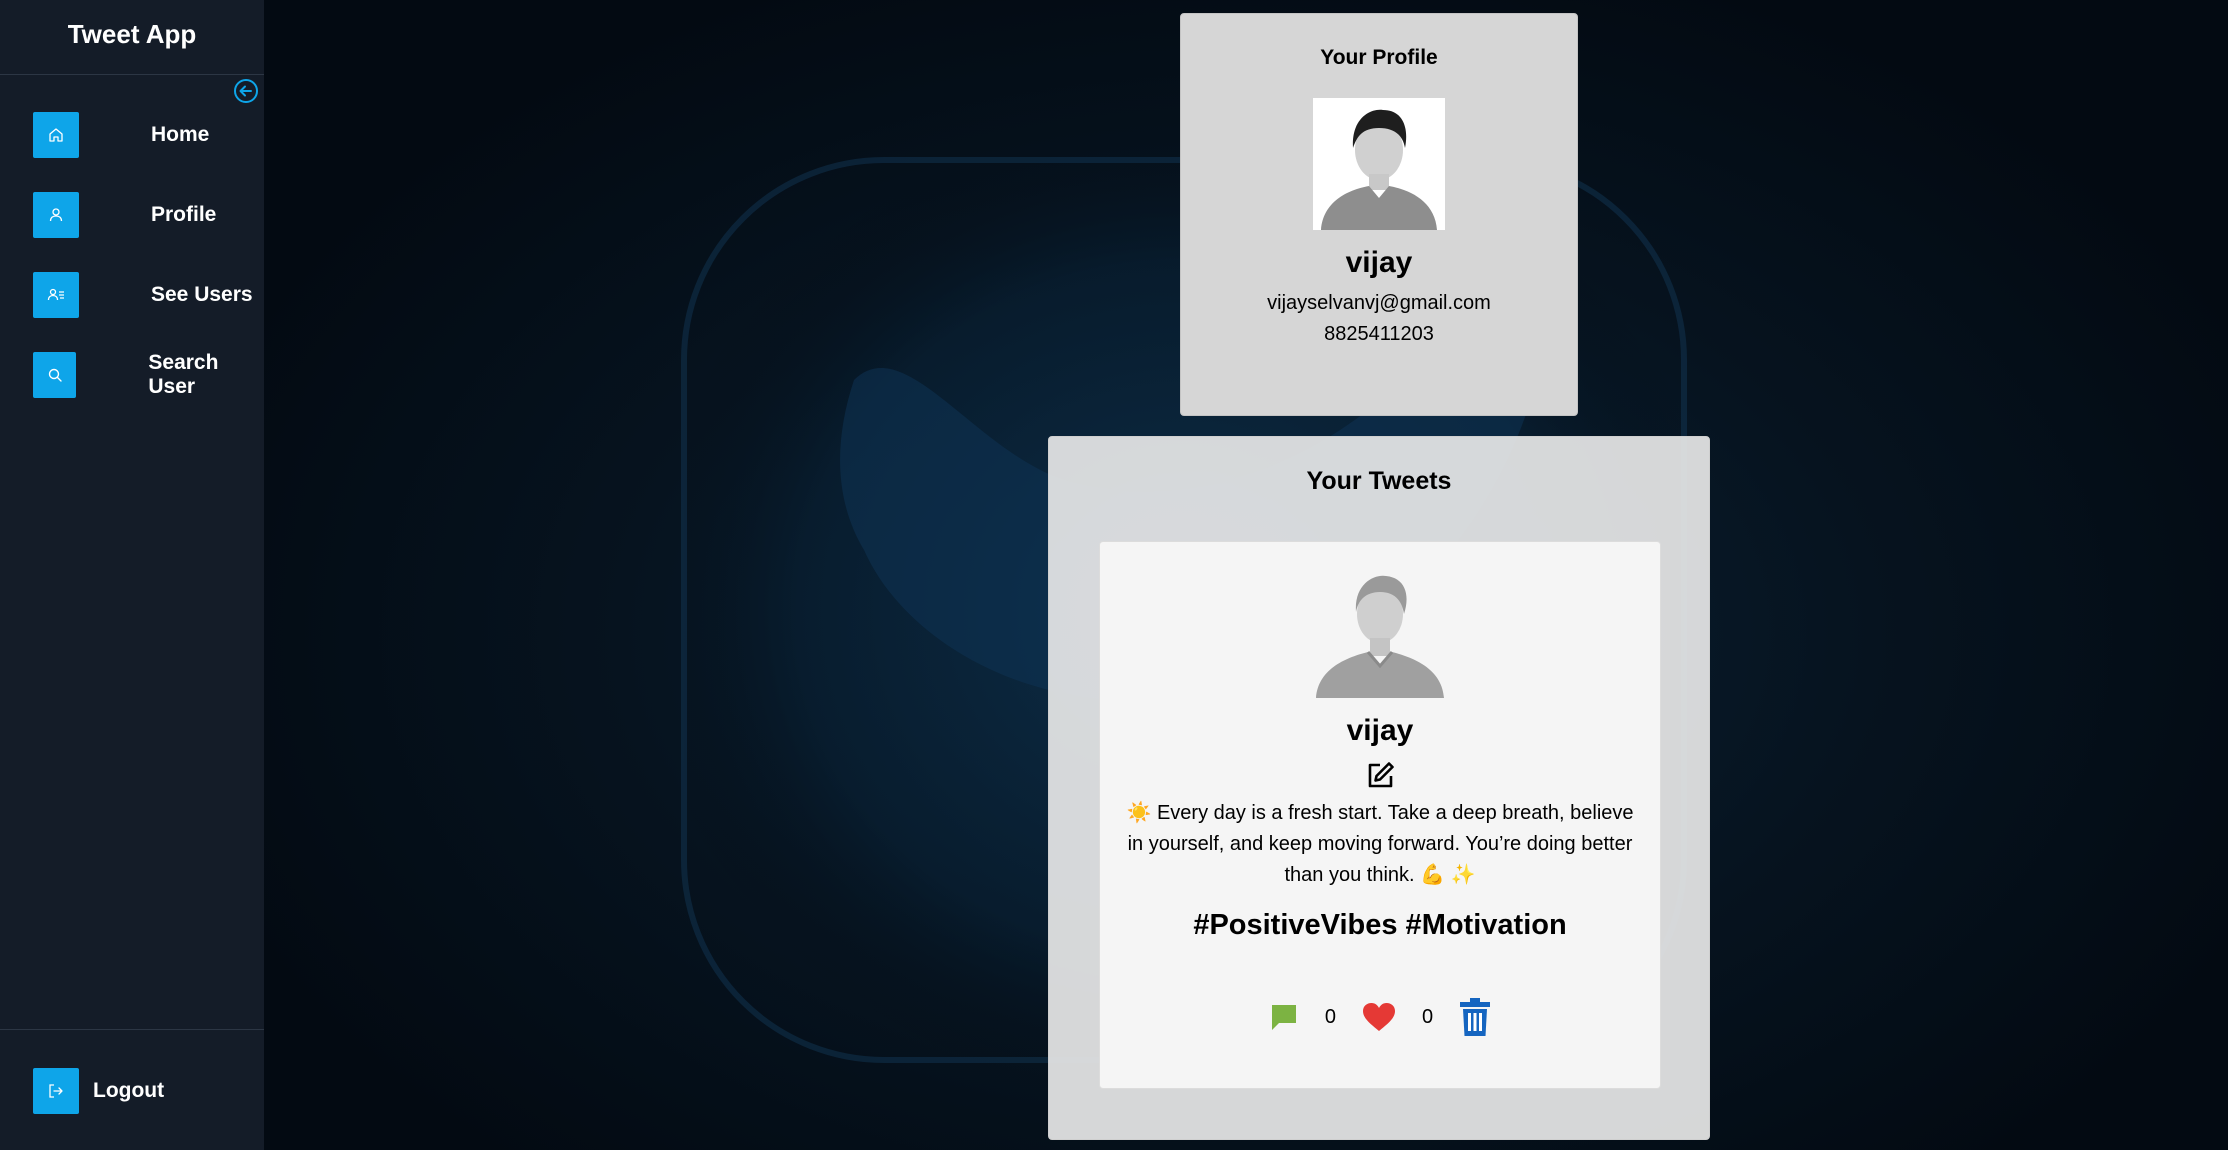  What do you see at coordinates (56, 295) in the screenshot?
I see `users-list-icon` at bounding box center [56, 295].